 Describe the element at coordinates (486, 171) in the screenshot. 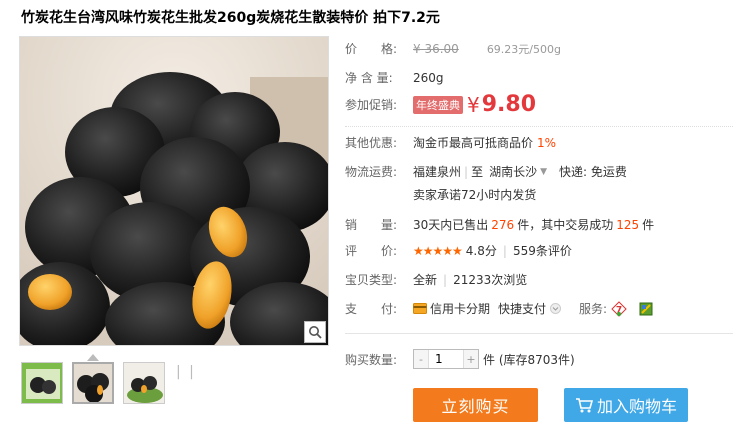

I see `logistics-row: 物流运费: 福建泉州 | 至 湖南长沙 ▼ 快递: 免运费` at that location.